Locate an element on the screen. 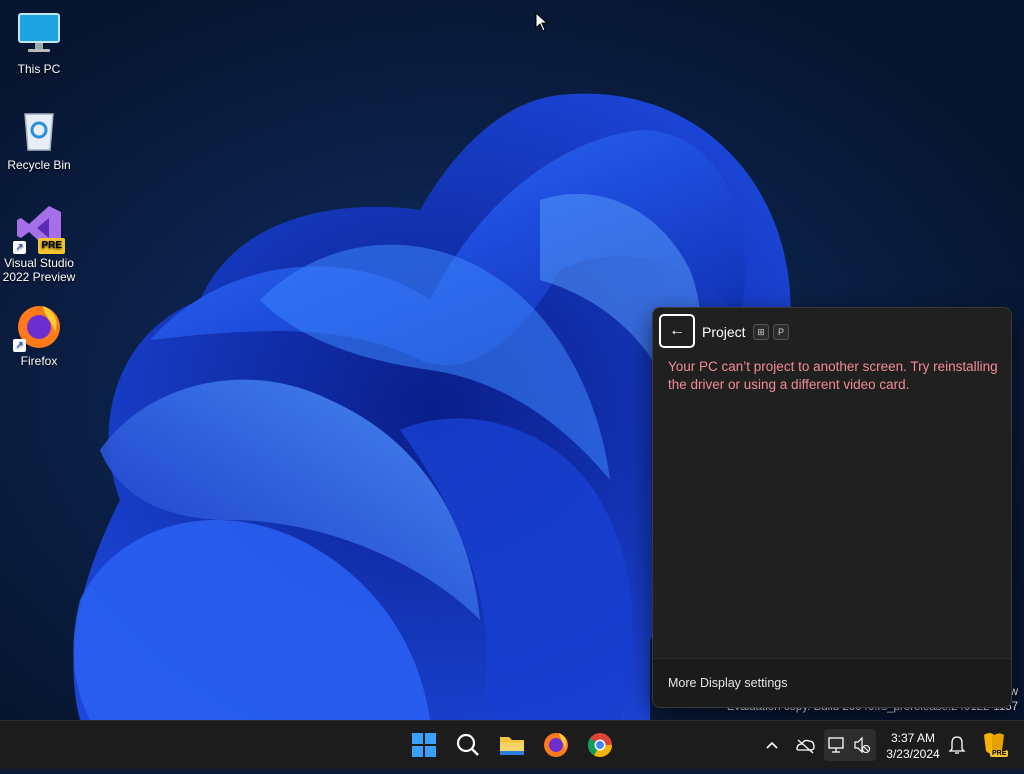 The image size is (1024, 774). monitor-icon is located at coordinates (39, 34).